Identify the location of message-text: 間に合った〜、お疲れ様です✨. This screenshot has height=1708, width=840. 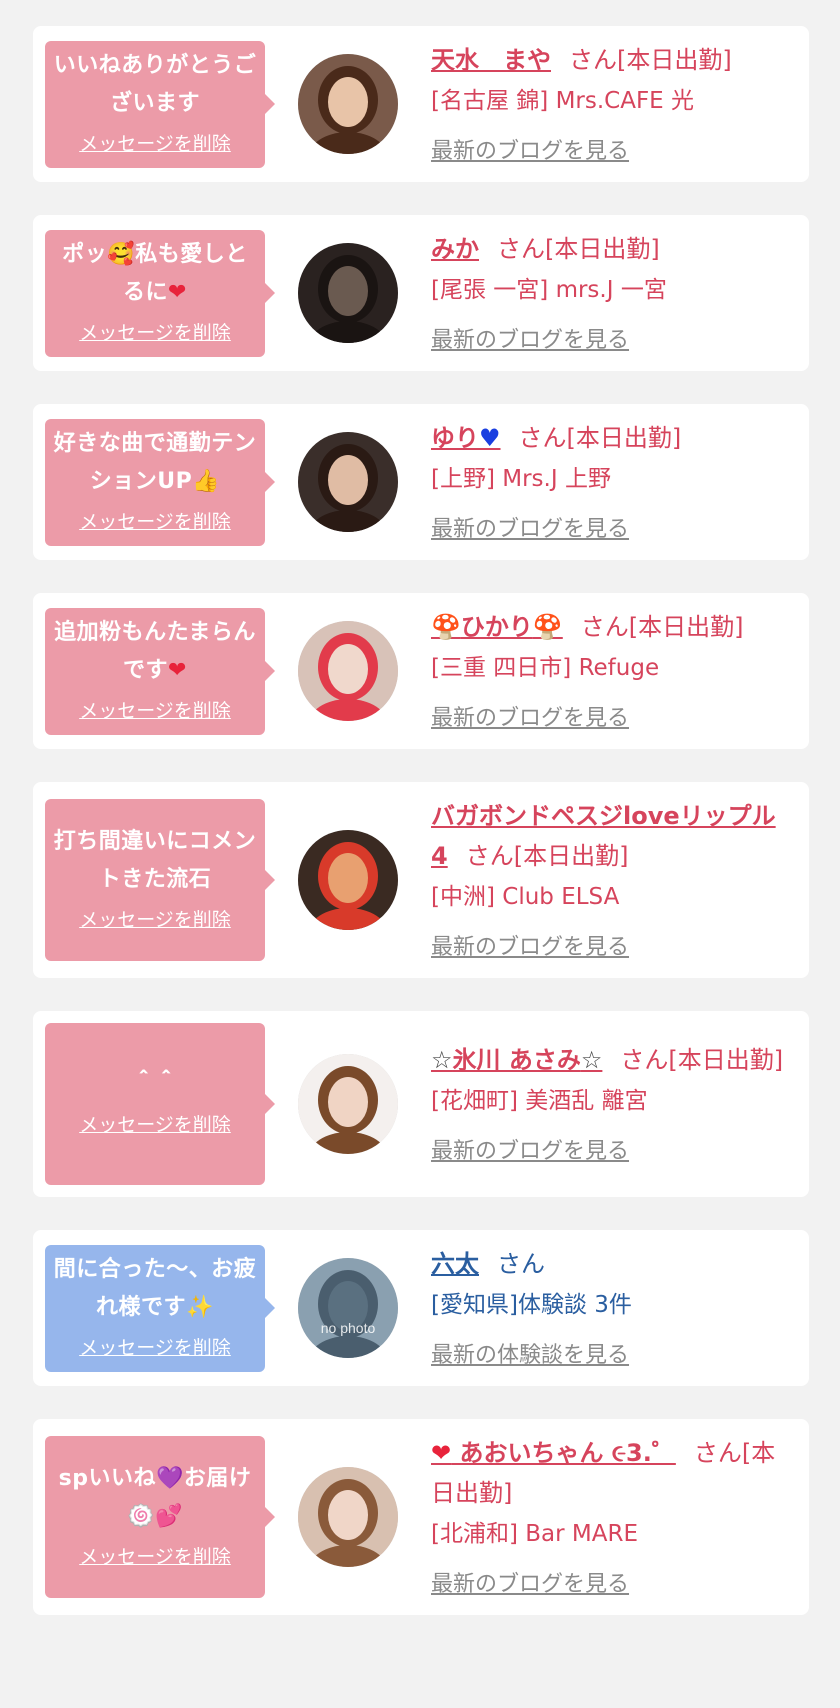
(155, 1289).